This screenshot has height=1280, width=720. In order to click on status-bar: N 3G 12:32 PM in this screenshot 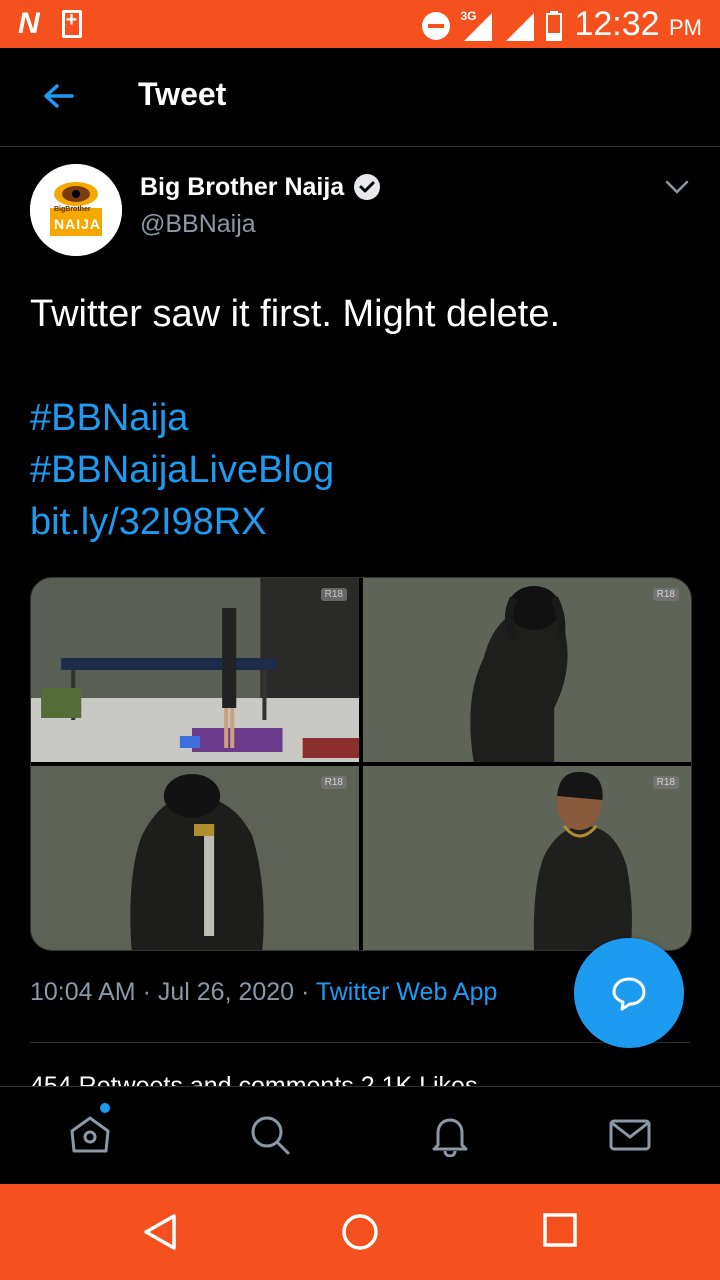, I will do `click(360, 24)`.